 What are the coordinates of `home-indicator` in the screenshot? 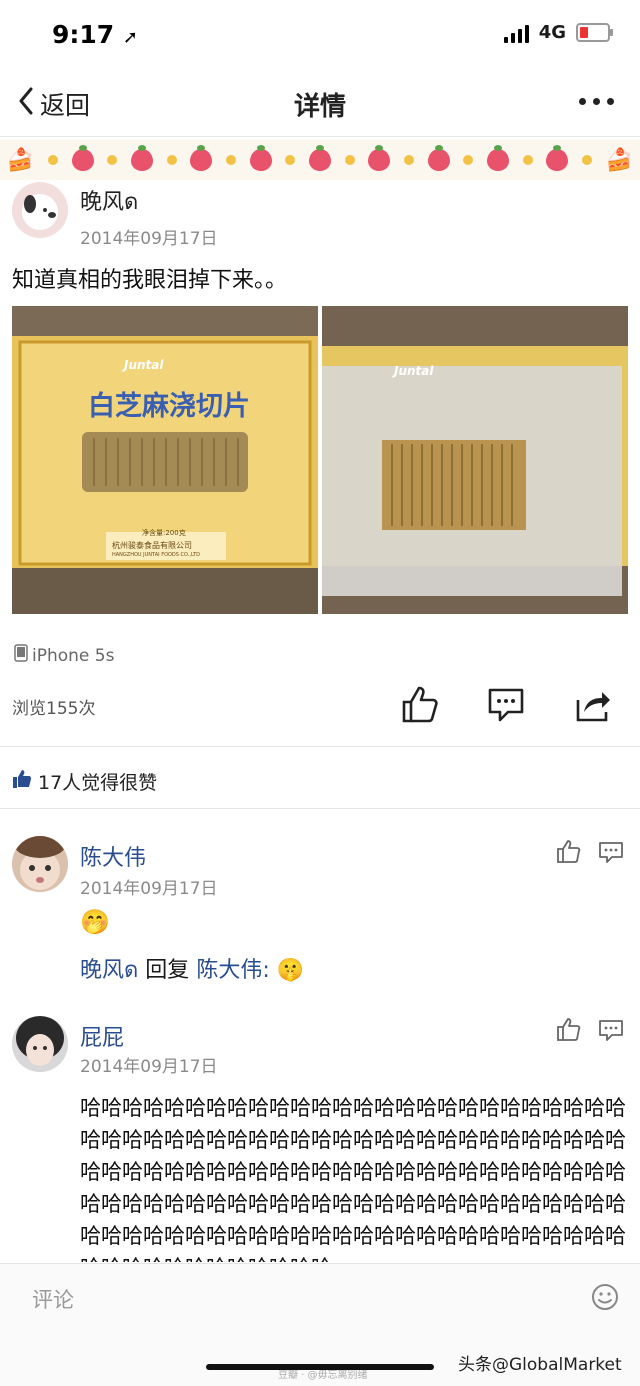 It's located at (320, 1367).